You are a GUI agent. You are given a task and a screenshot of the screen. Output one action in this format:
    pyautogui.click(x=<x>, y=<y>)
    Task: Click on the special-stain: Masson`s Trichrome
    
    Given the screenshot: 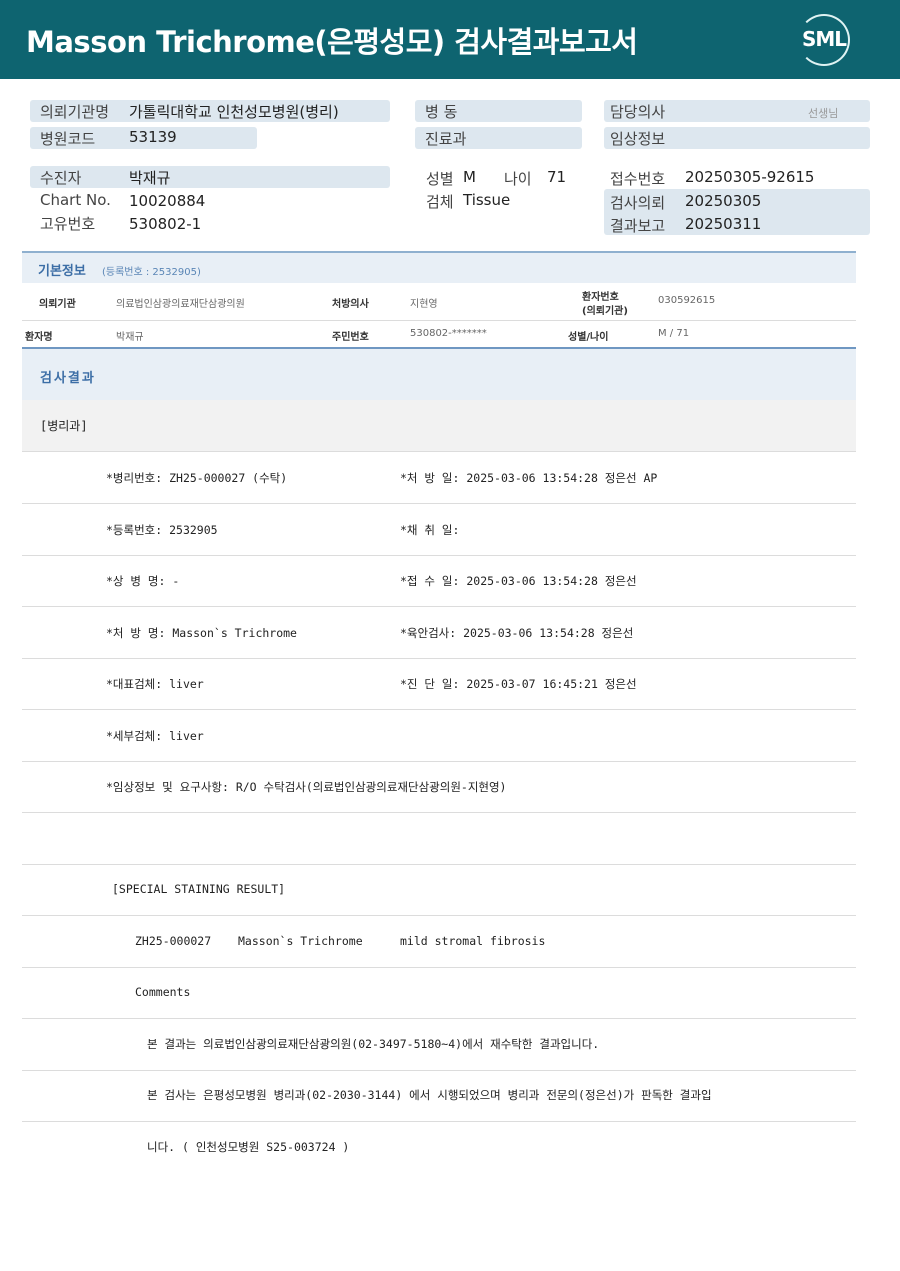 What is the action you would take?
    pyautogui.click(x=300, y=941)
    